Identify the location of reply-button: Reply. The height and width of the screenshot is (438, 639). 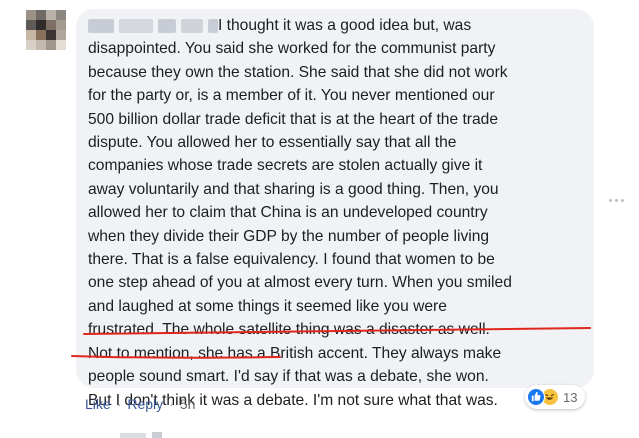
(145, 404).